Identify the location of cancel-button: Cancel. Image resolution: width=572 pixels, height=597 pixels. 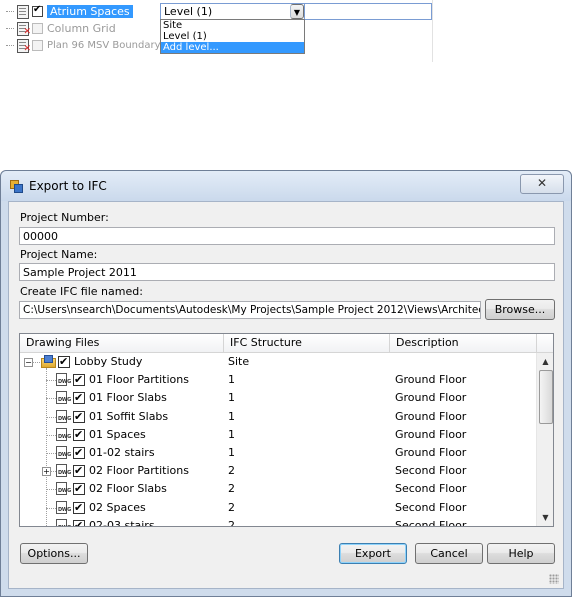
(449, 553).